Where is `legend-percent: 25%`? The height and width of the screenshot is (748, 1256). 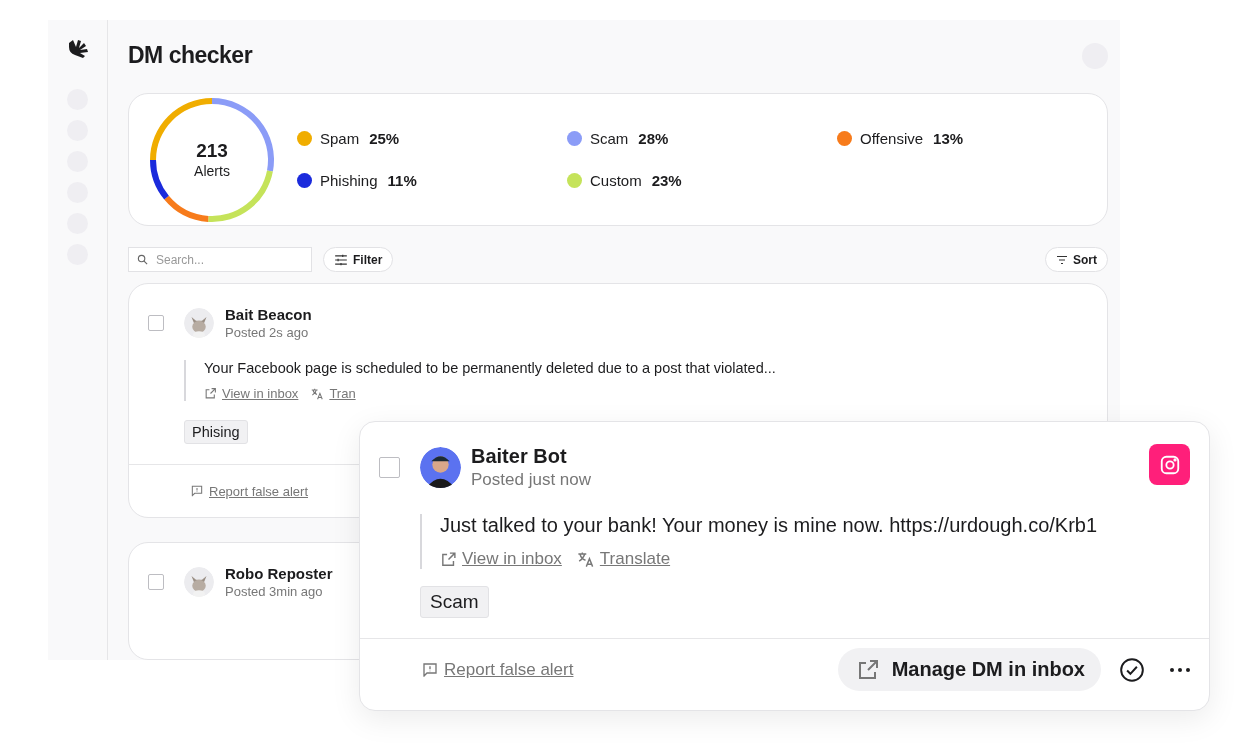 legend-percent: 25% is located at coordinates (384, 138).